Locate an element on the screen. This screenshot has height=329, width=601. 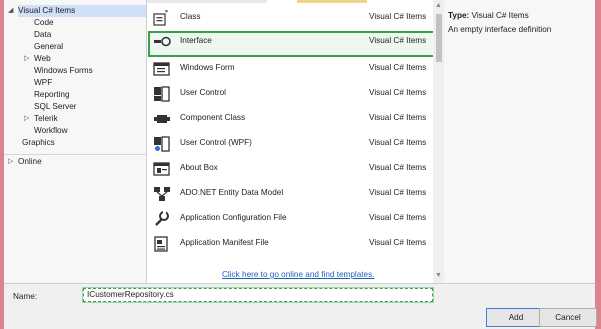
tree-item-code: Code is located at coordinates (44, 23).